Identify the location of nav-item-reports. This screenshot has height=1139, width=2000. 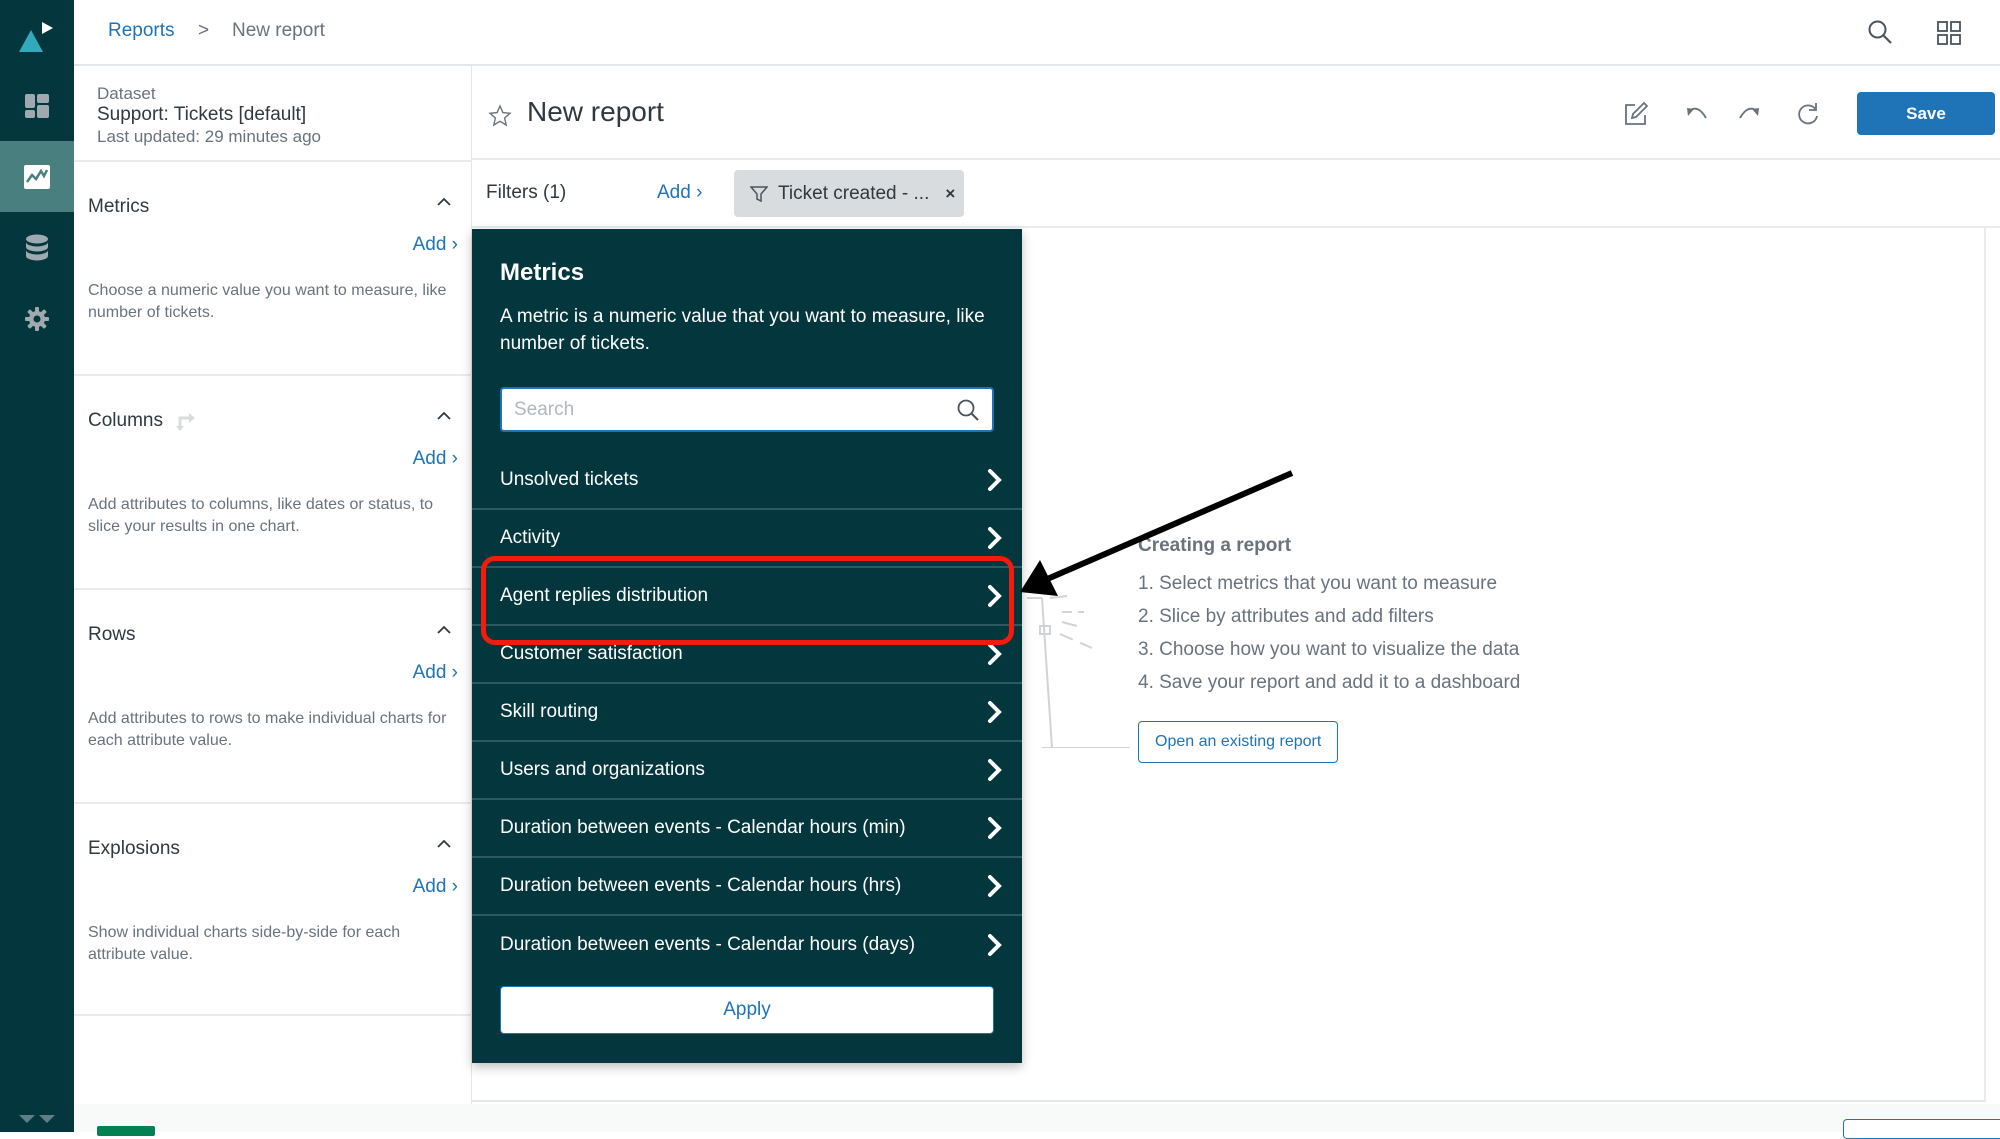
(37, 176).